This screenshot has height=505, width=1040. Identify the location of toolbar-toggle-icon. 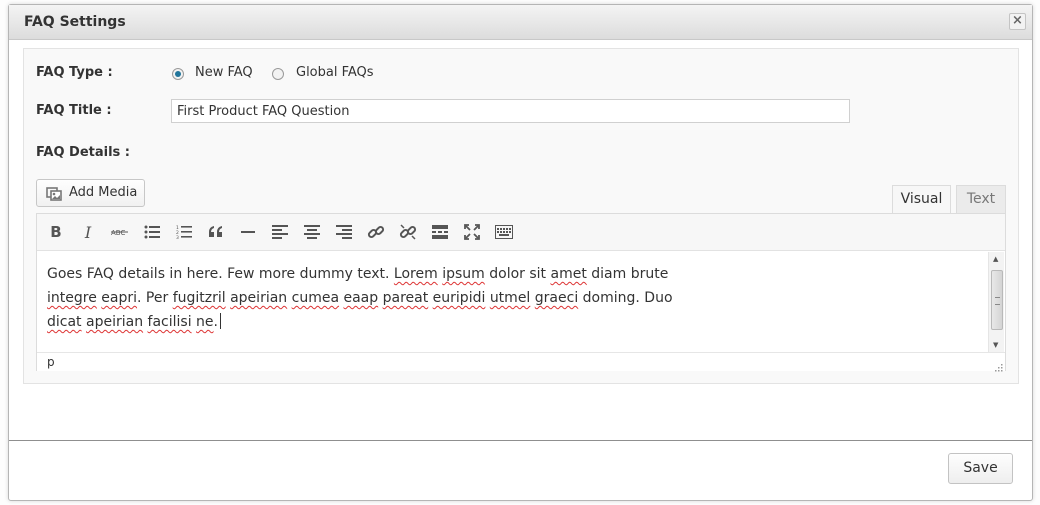
(504, 232).